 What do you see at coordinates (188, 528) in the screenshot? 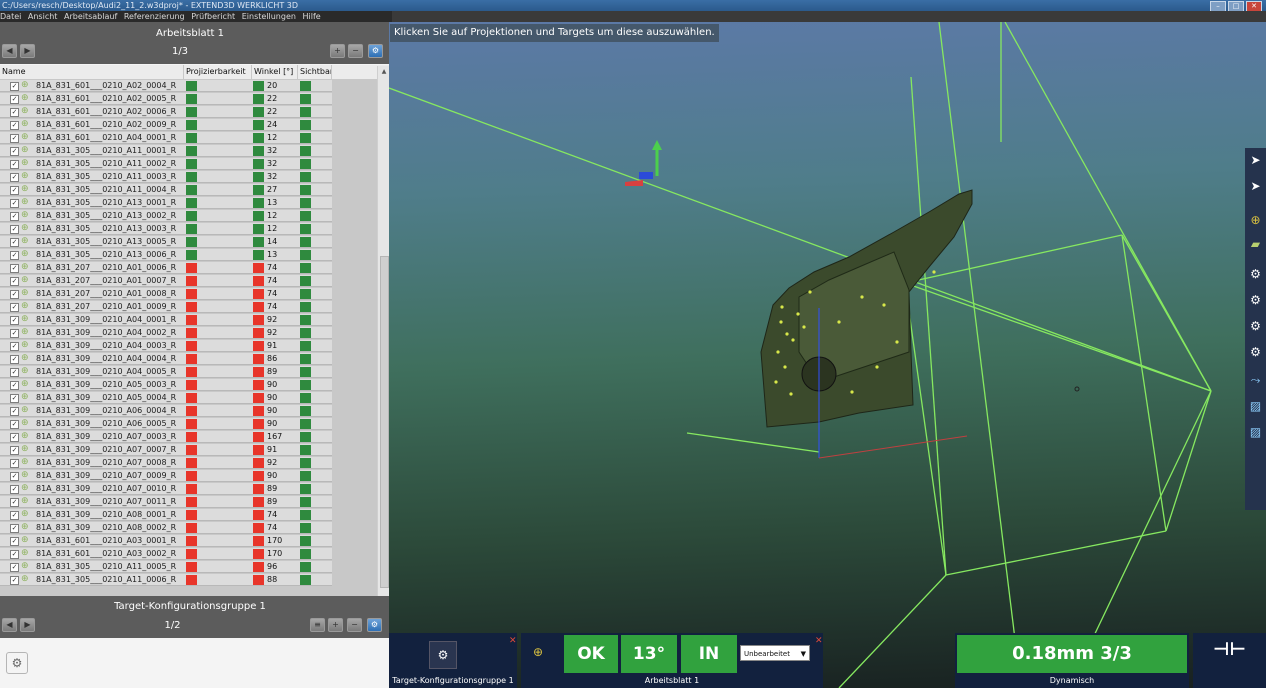
I see `table-row: ✓ ⊕ 81A_831_309___0210_A08_0002_R 74` at bounding box center [188, 528].